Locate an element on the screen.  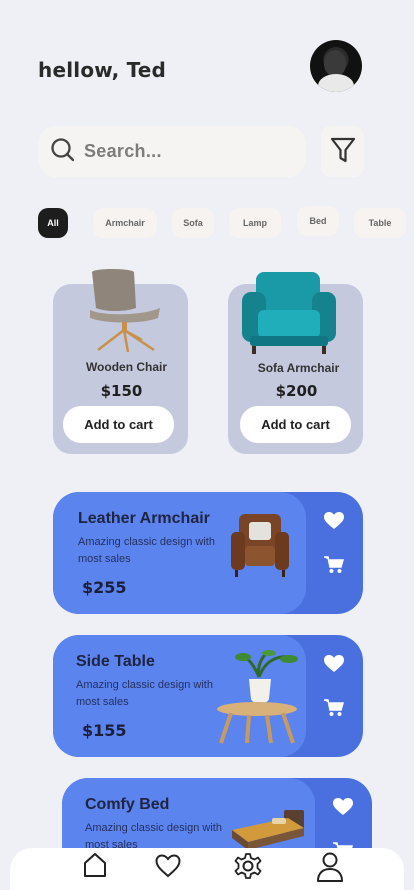
leather-armchair-image is located at coordinates (260, 545).